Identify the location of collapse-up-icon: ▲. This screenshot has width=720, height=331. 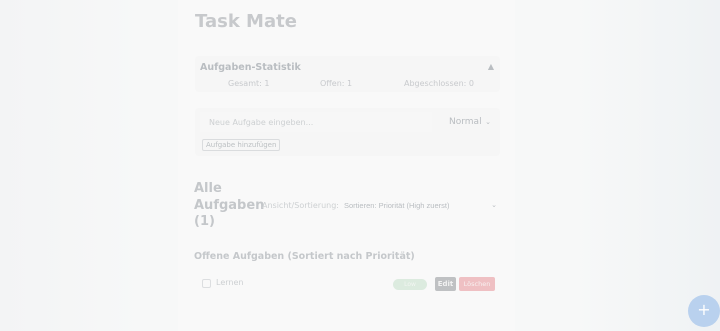
(491, 66).